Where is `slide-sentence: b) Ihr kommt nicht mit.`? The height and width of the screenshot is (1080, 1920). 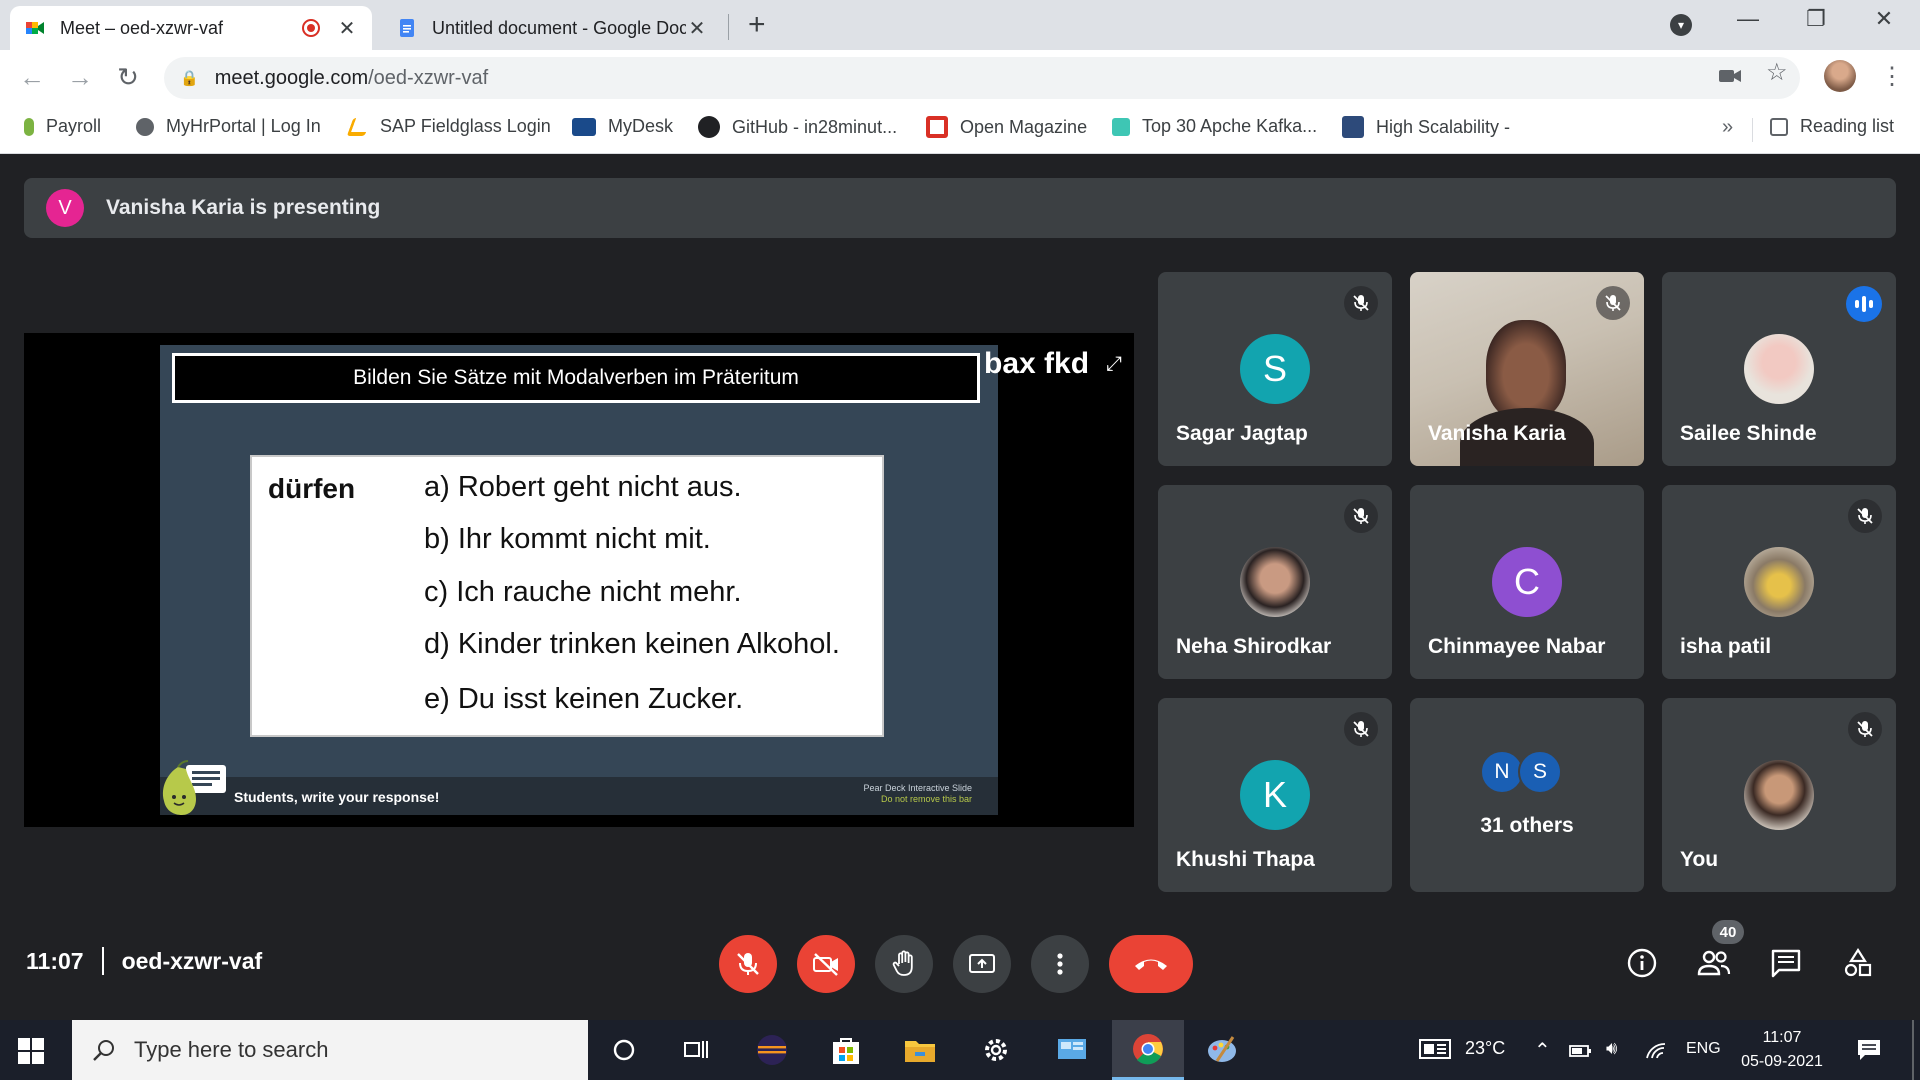
slide-sentence: b) Ihr kommt nicht mit. is located at coordinates (567, 539).